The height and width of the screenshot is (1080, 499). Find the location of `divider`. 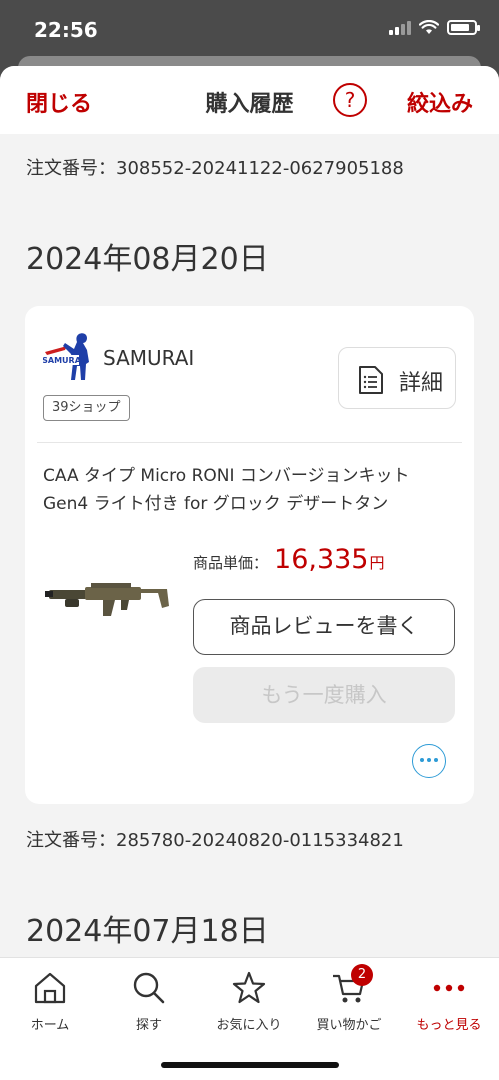

divider is located at coordinates (249, 442).